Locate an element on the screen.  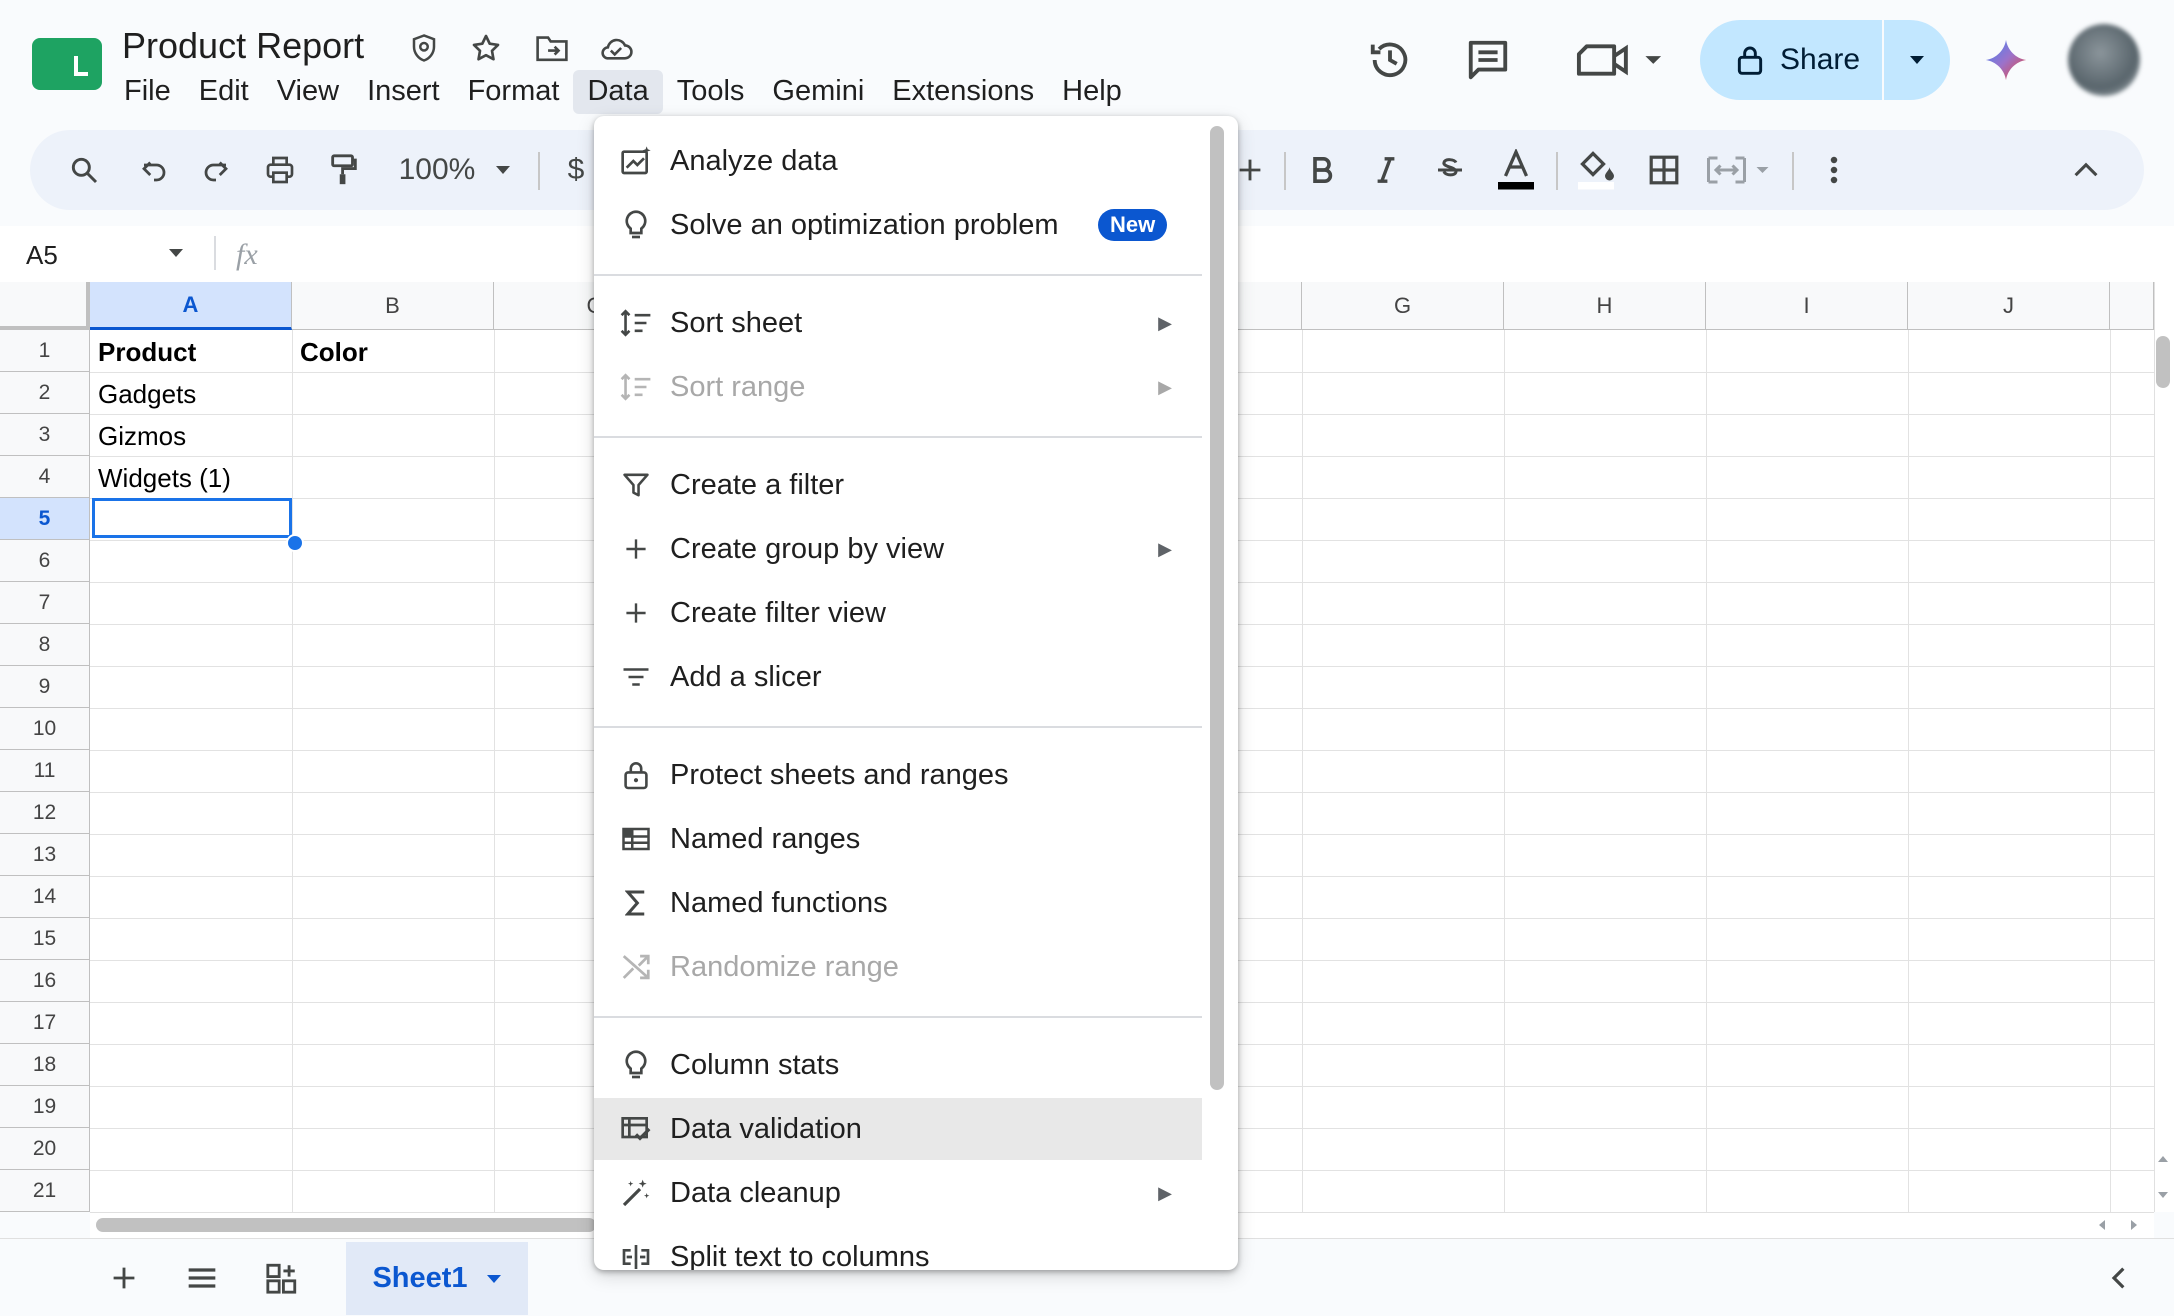
menu-item-create-filter-view: Create filter view is located at coordinates (898, 613).